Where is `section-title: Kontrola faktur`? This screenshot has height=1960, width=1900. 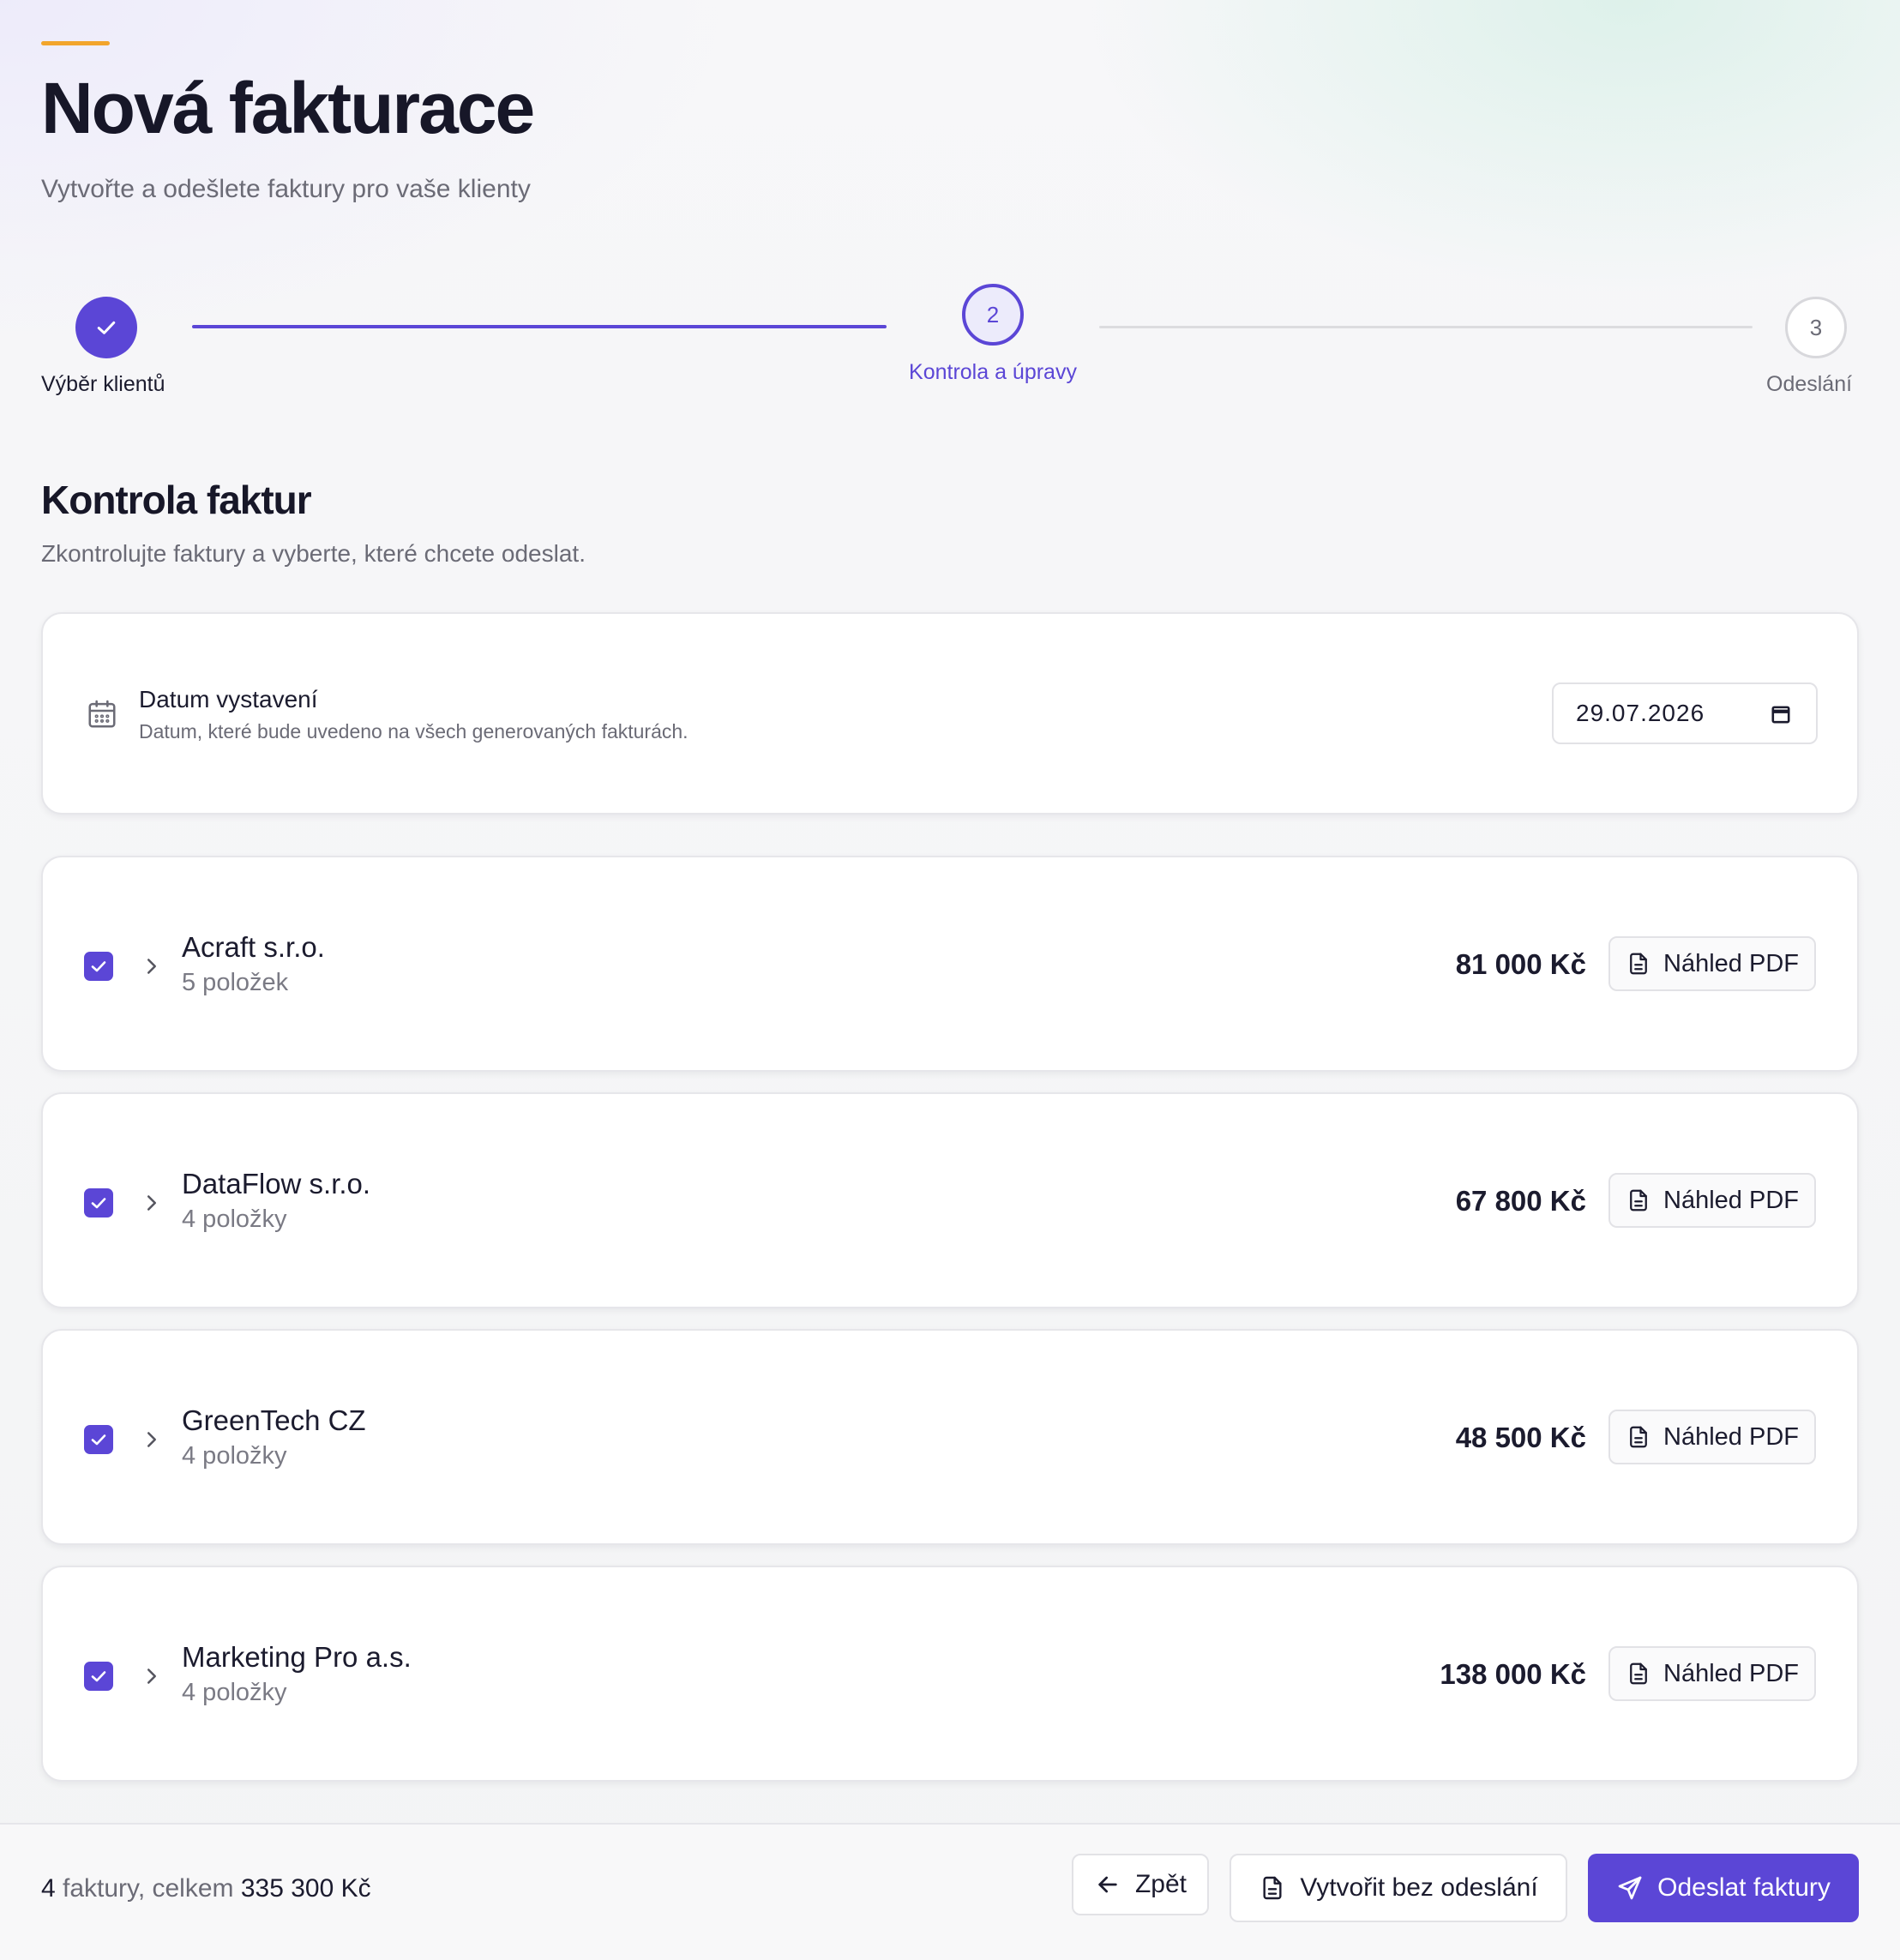
section-title: Kontrola faktur is located at coordinates (176, 500).